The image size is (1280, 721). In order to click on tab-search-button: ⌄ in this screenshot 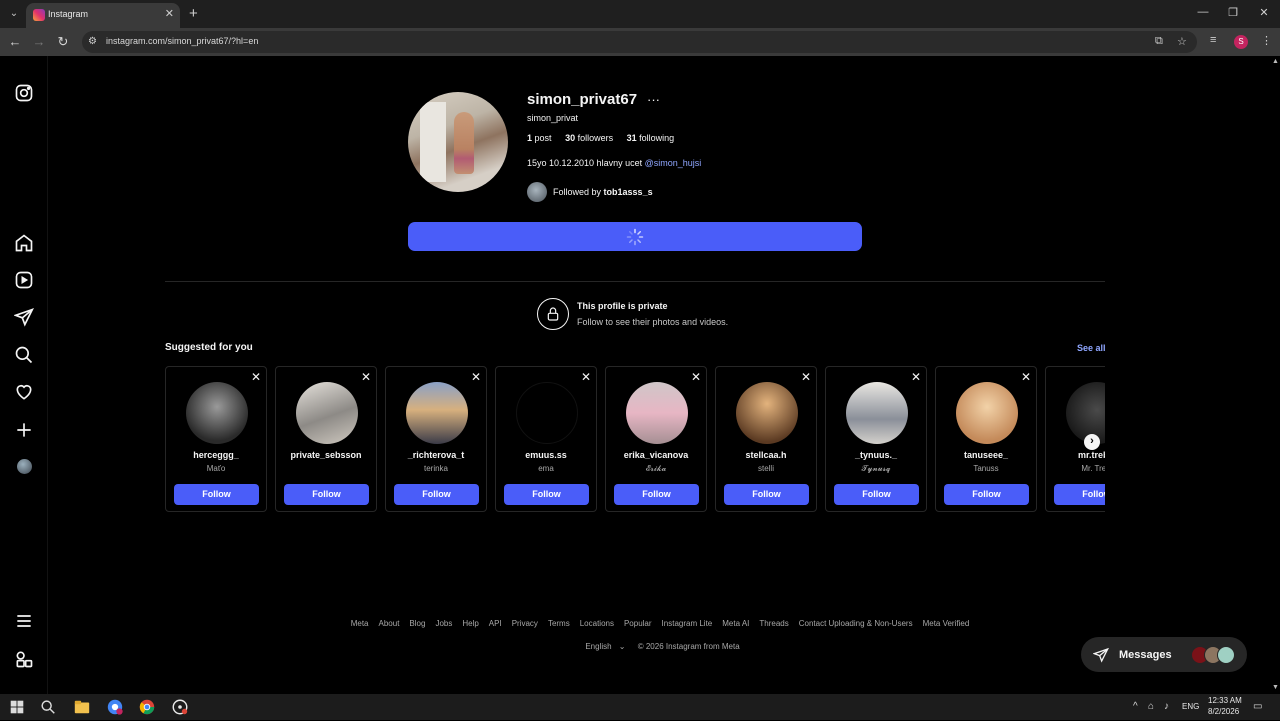, I will do `click(14, 14)`.